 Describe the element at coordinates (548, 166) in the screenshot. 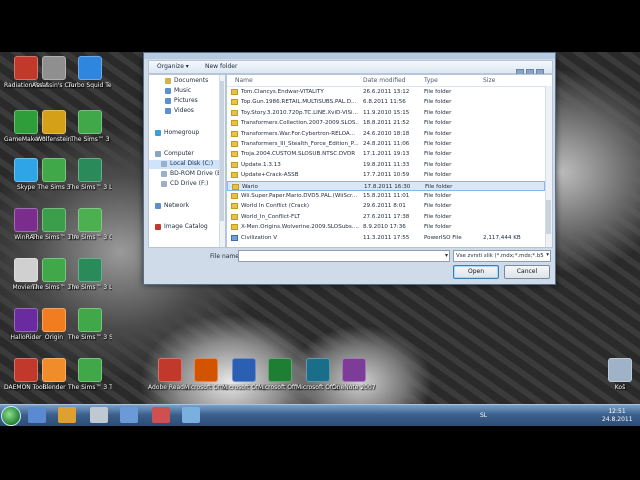

I see `file-list-scrollbar` at that location.